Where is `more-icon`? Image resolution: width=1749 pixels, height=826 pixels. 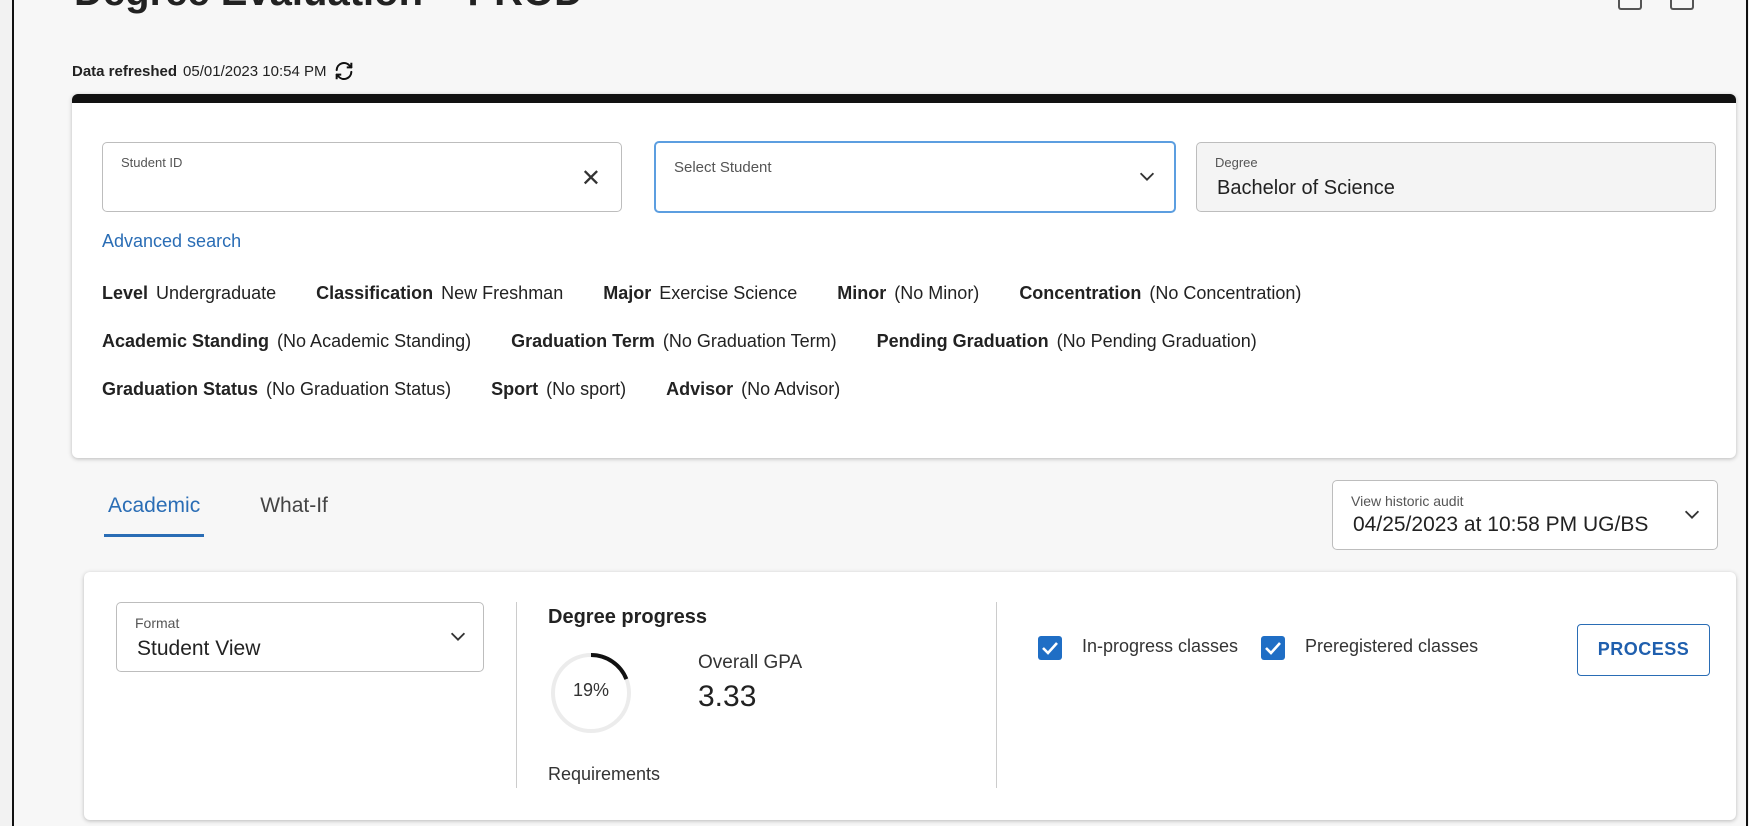
more-icon is located at coordinates (1724, 4).